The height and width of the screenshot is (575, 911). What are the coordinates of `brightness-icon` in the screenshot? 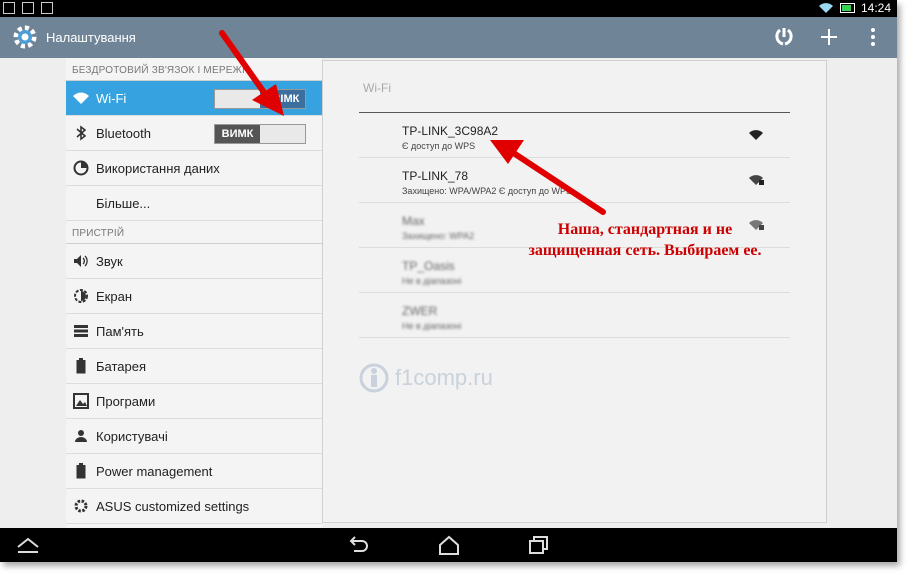 It's located at (81, 296).